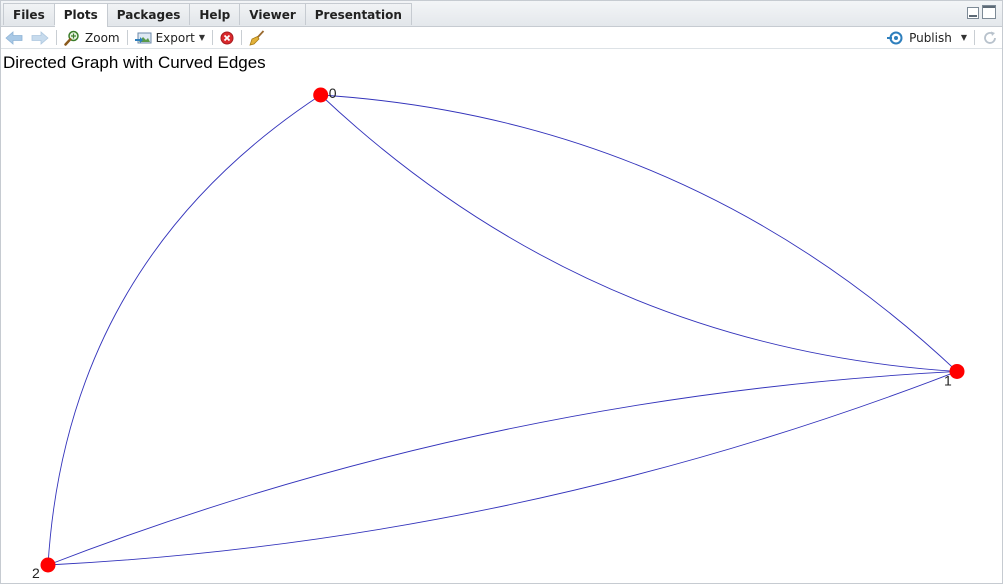  Describe the element at coordinates (175, 37) in the screenshot. I see `export-label: Export` at that location.